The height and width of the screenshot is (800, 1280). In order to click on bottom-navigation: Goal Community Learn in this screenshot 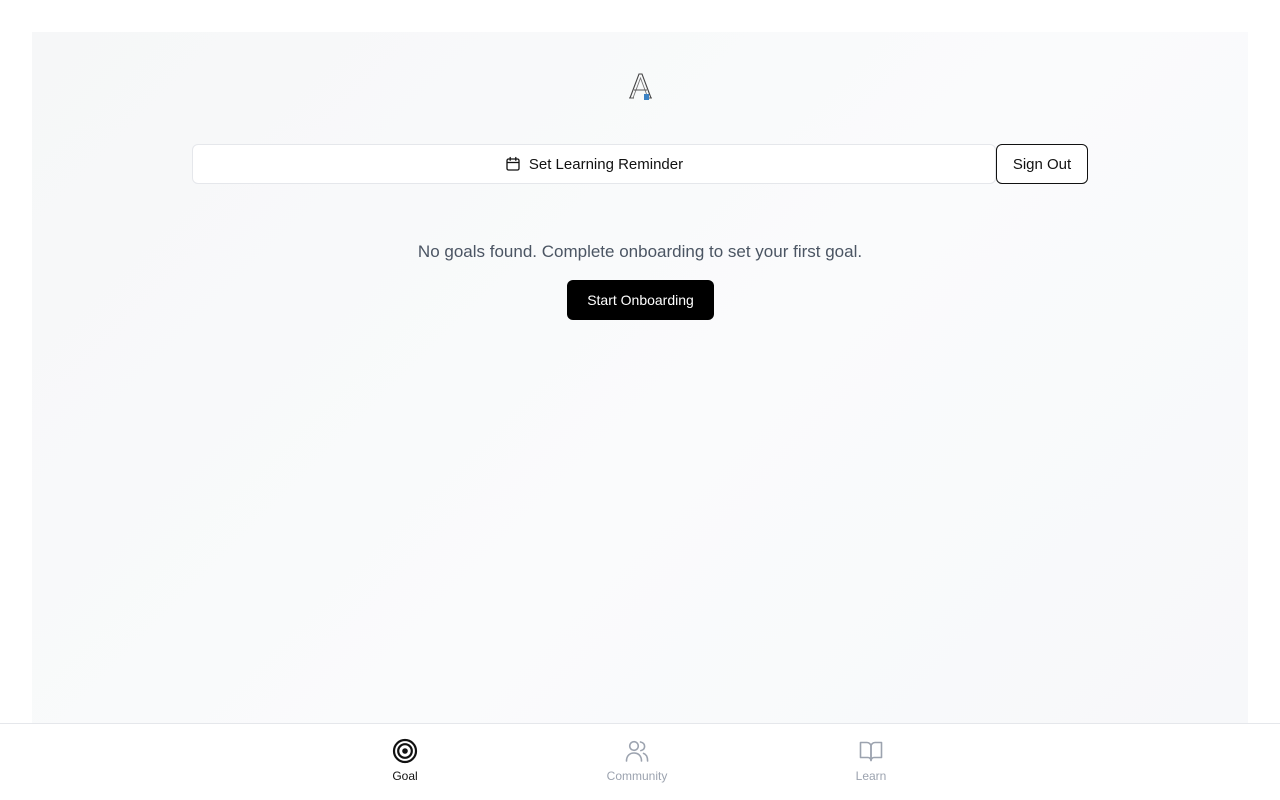, I will do `click(640, 761)`.